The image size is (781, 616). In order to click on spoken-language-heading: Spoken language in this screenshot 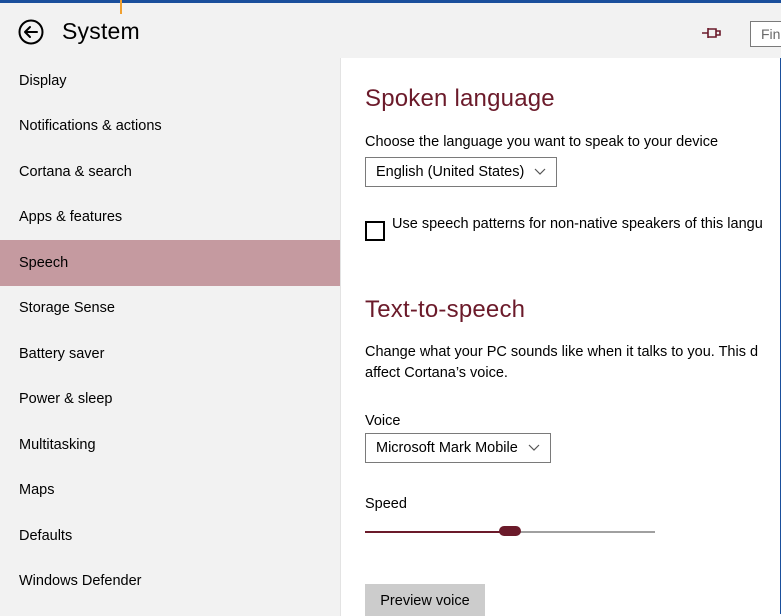, I will do `click(460, 98)`.